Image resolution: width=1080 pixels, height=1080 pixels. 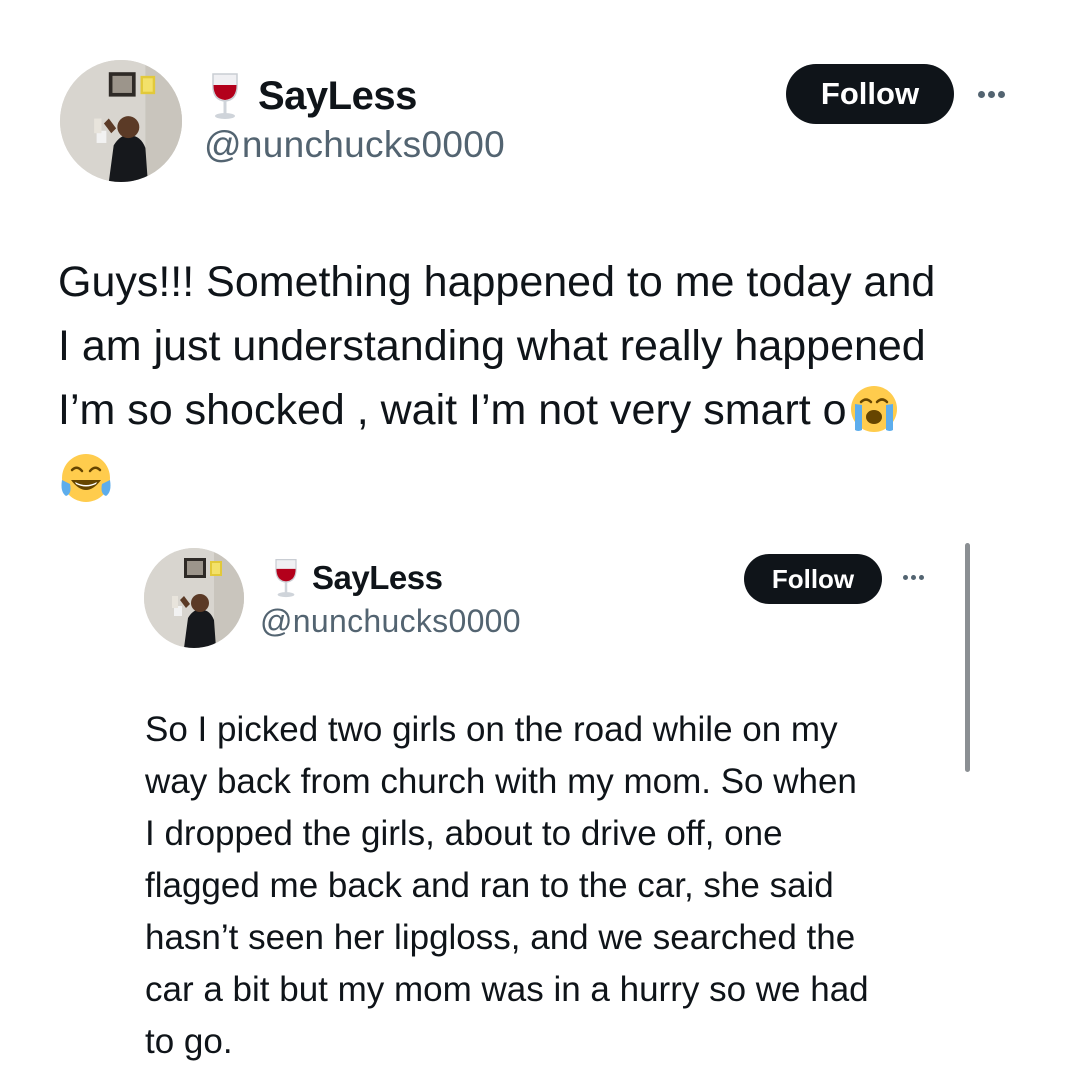 I want to click on quoted-author-avatar, so click(x=194, y=598).